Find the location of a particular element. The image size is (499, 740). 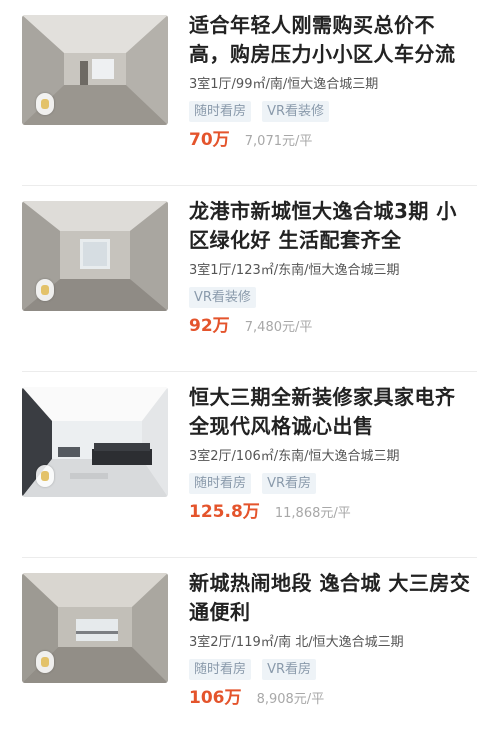

listing-meta: 3室1厅/99㎡/南/恒大逸合城三期 is located at coordinates (284, 84).